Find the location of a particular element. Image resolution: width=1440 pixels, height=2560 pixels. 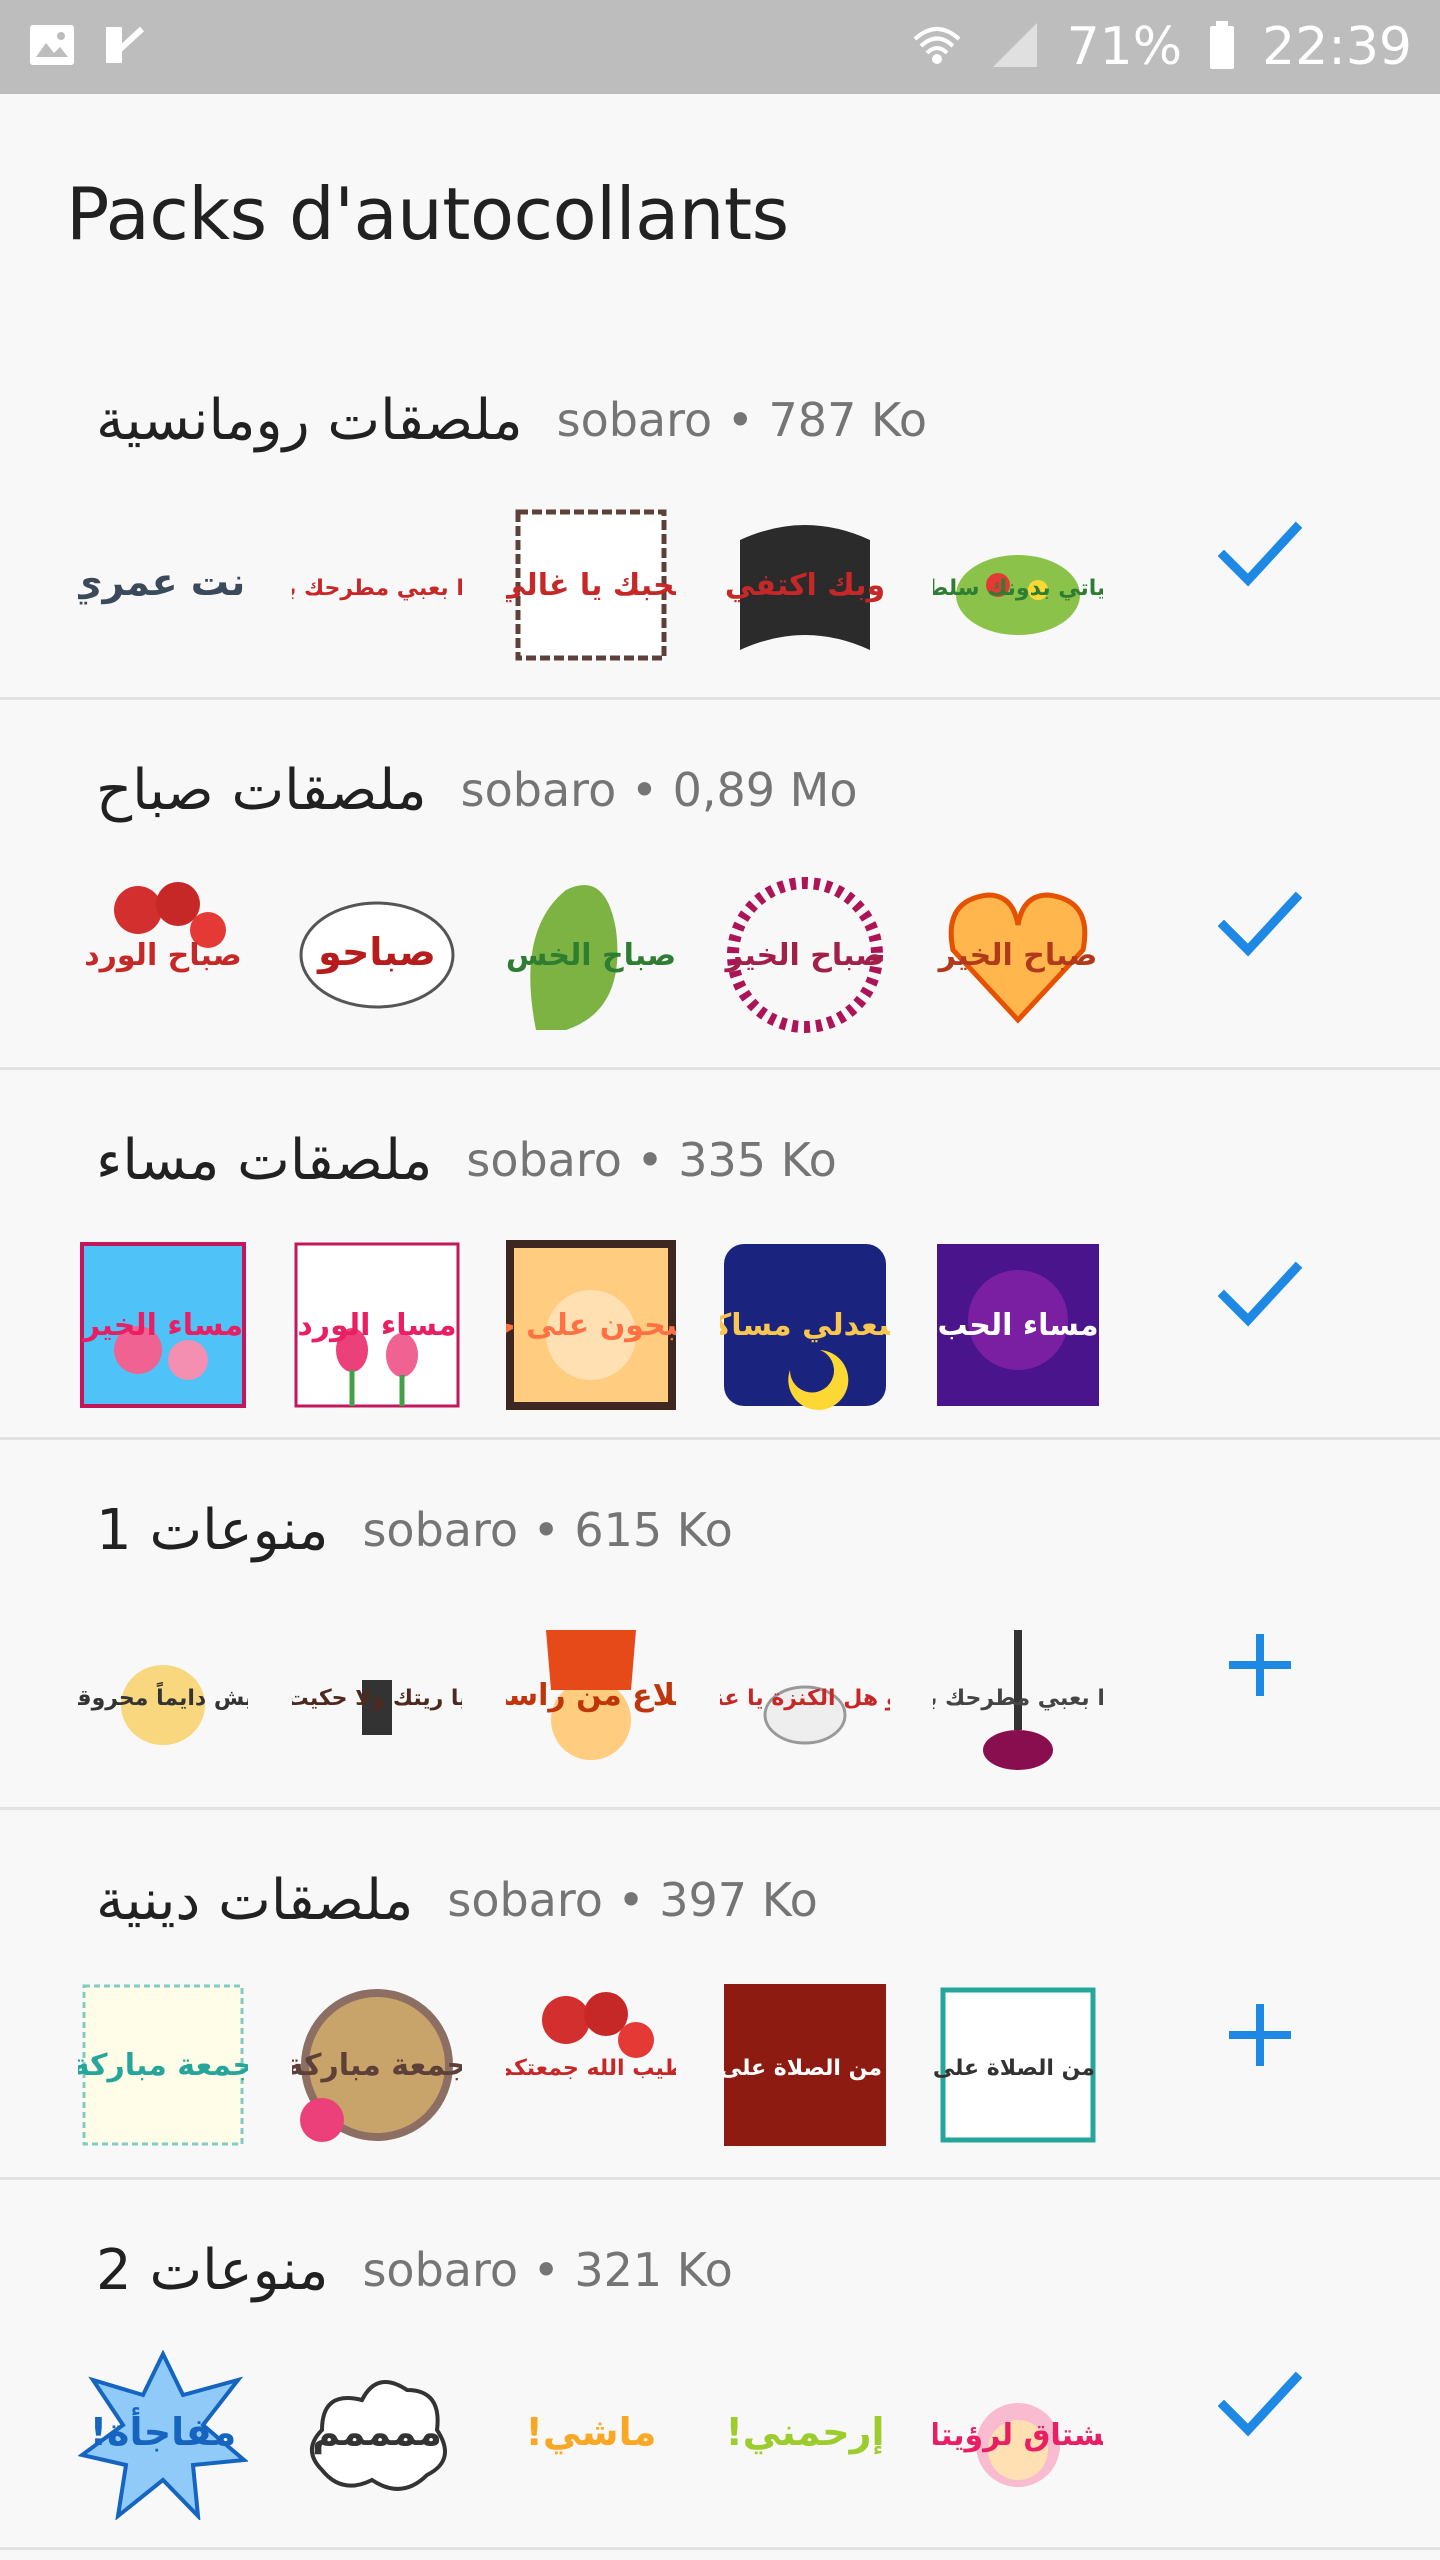

pack-header: منوعات 2 sobaro • 321 Ko is located at coordinates (414, 2270).